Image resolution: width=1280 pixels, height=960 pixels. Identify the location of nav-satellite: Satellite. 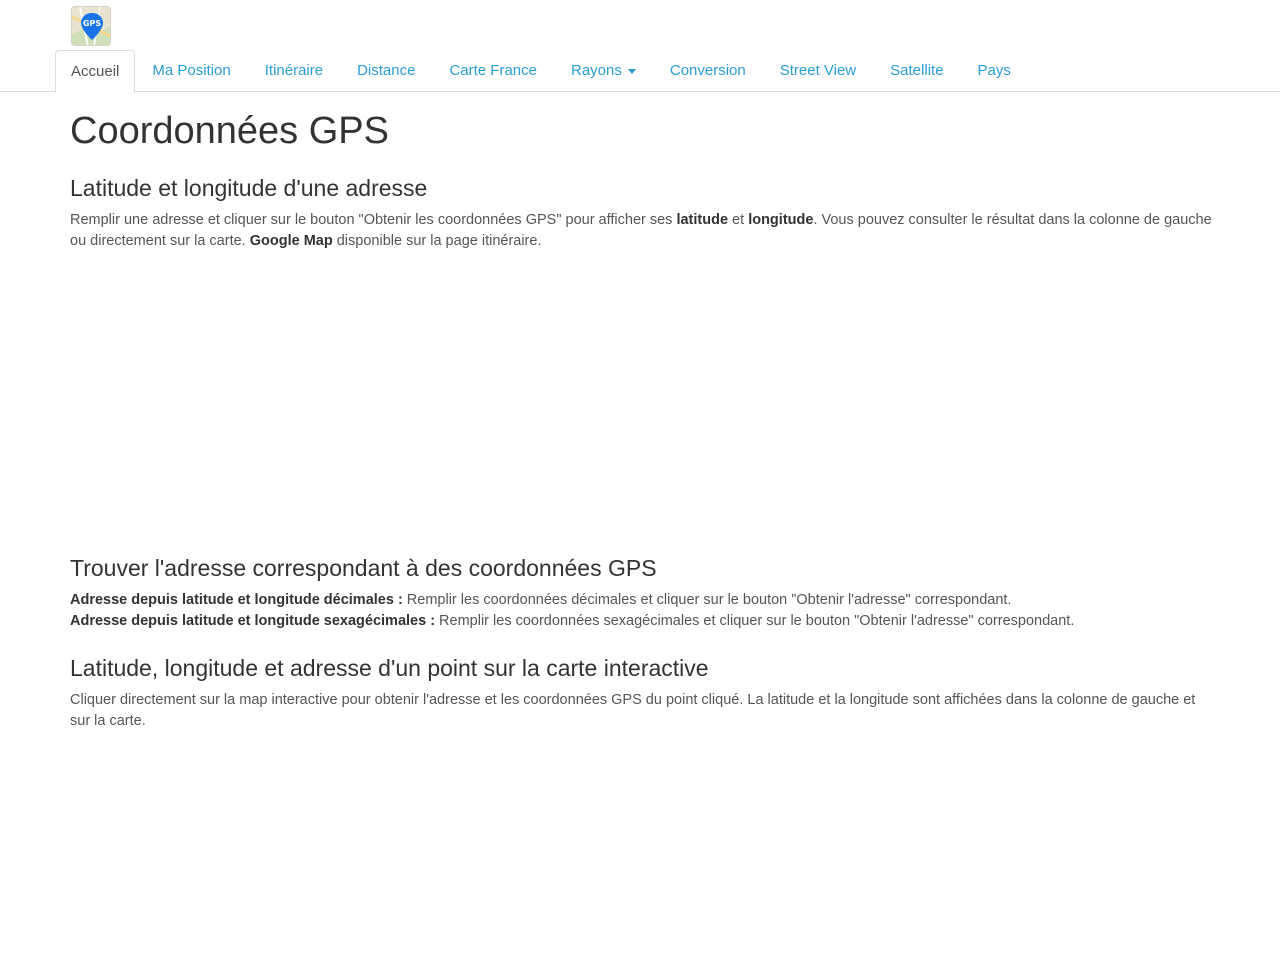
(916, 71).